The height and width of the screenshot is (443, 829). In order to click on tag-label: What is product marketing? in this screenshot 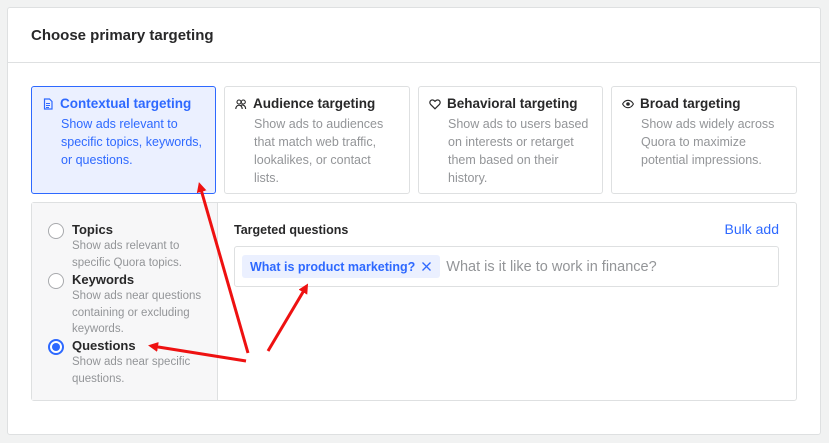, I will do `click(333, 266)`.